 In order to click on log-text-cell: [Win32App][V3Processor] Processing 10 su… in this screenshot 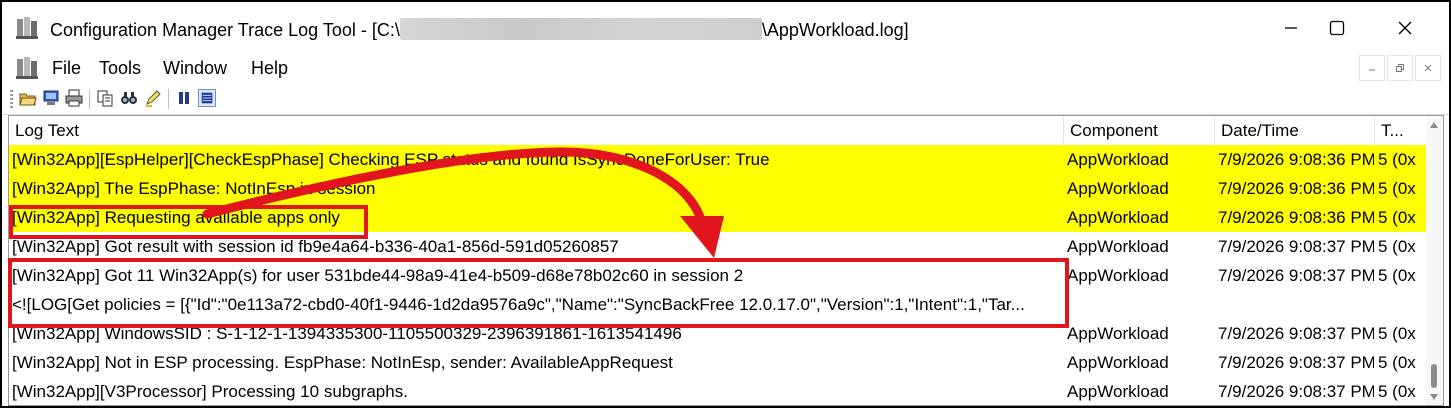, I will do `click(210, 391)`.